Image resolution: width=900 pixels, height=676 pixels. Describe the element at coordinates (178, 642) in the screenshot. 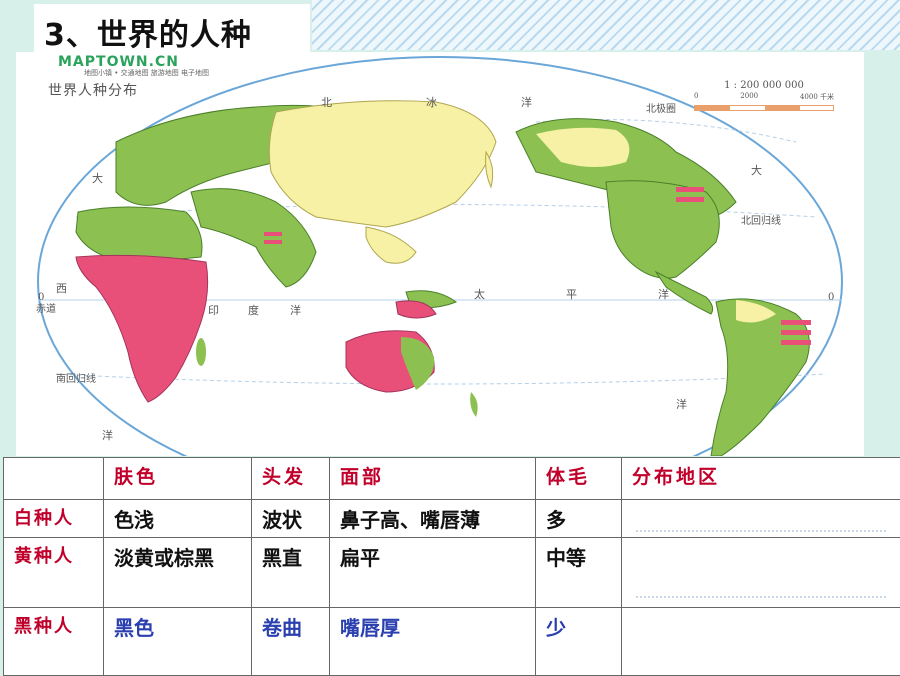

I see `cell-skin: 黑色` at that location.